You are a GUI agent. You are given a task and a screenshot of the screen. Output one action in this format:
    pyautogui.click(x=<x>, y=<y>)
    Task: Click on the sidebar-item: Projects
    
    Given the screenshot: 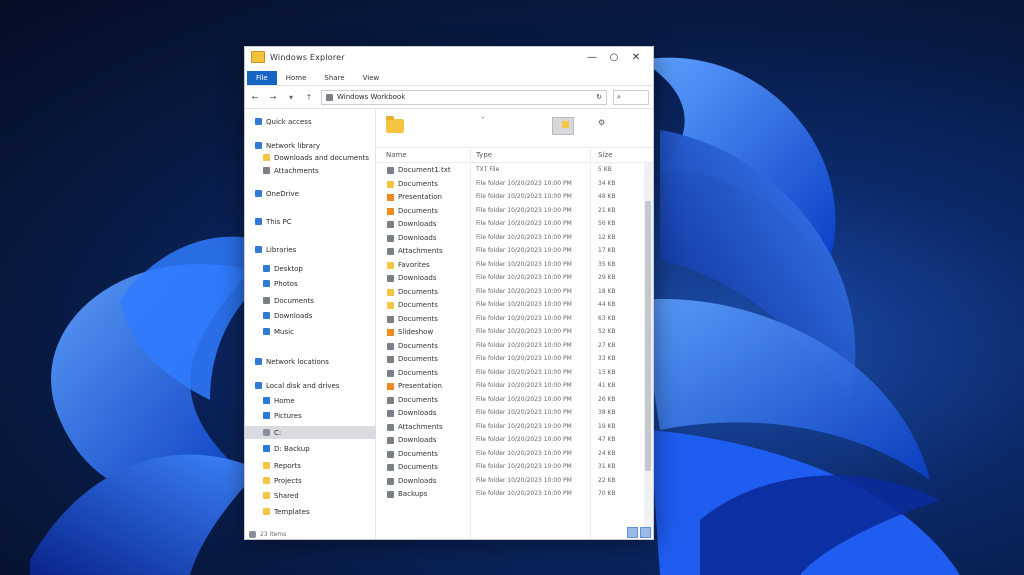 What is the action you would take?
    pyautogui.click(x=319, y=480)
    